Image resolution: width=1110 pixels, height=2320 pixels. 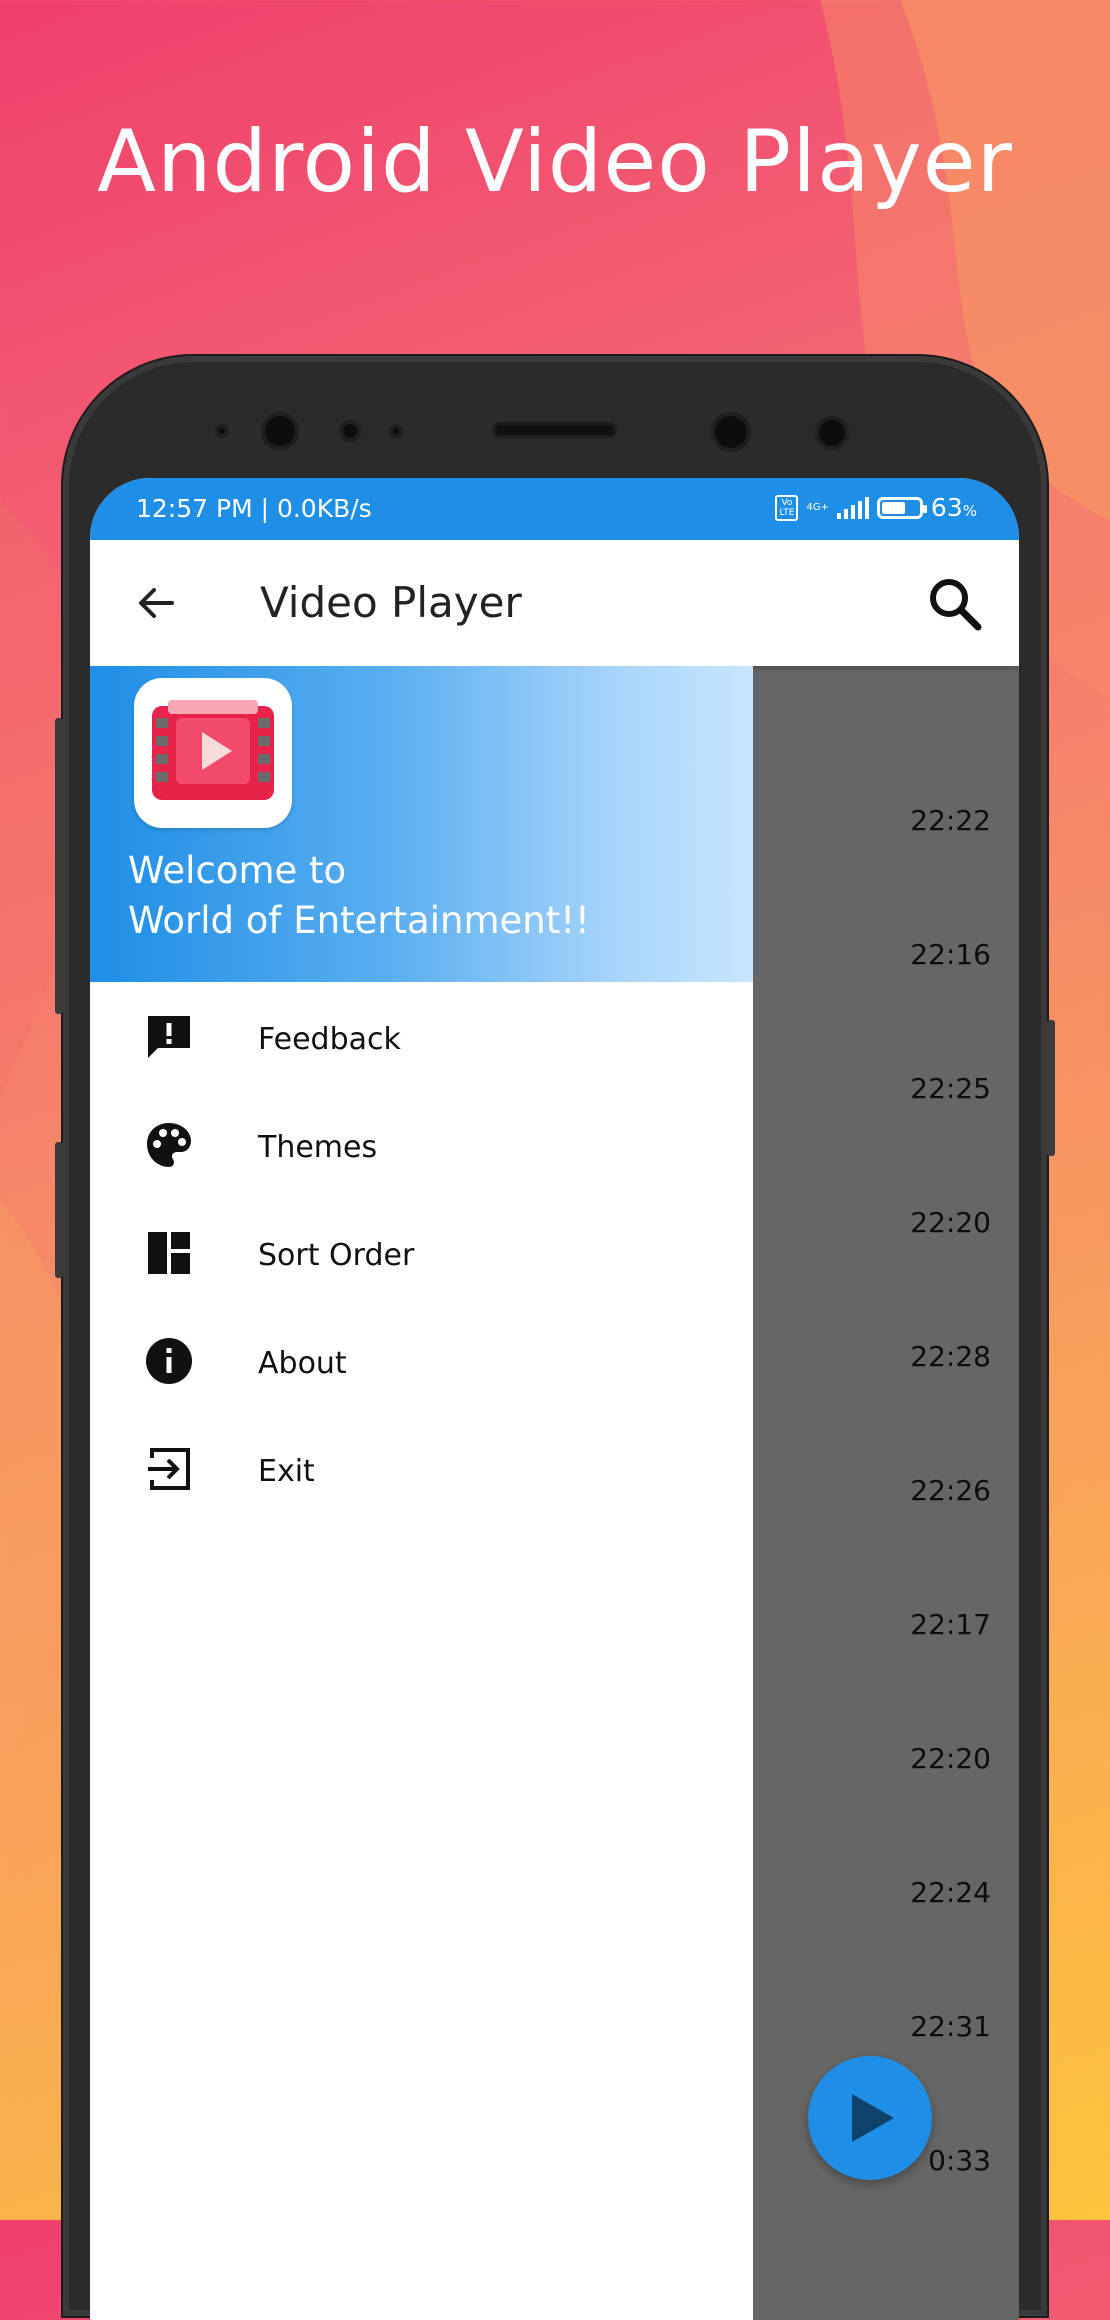 What do you see at coordinates (156, 603) in the screenshot?
I see `back-arrow-icon` at bounding box center [156, 603].